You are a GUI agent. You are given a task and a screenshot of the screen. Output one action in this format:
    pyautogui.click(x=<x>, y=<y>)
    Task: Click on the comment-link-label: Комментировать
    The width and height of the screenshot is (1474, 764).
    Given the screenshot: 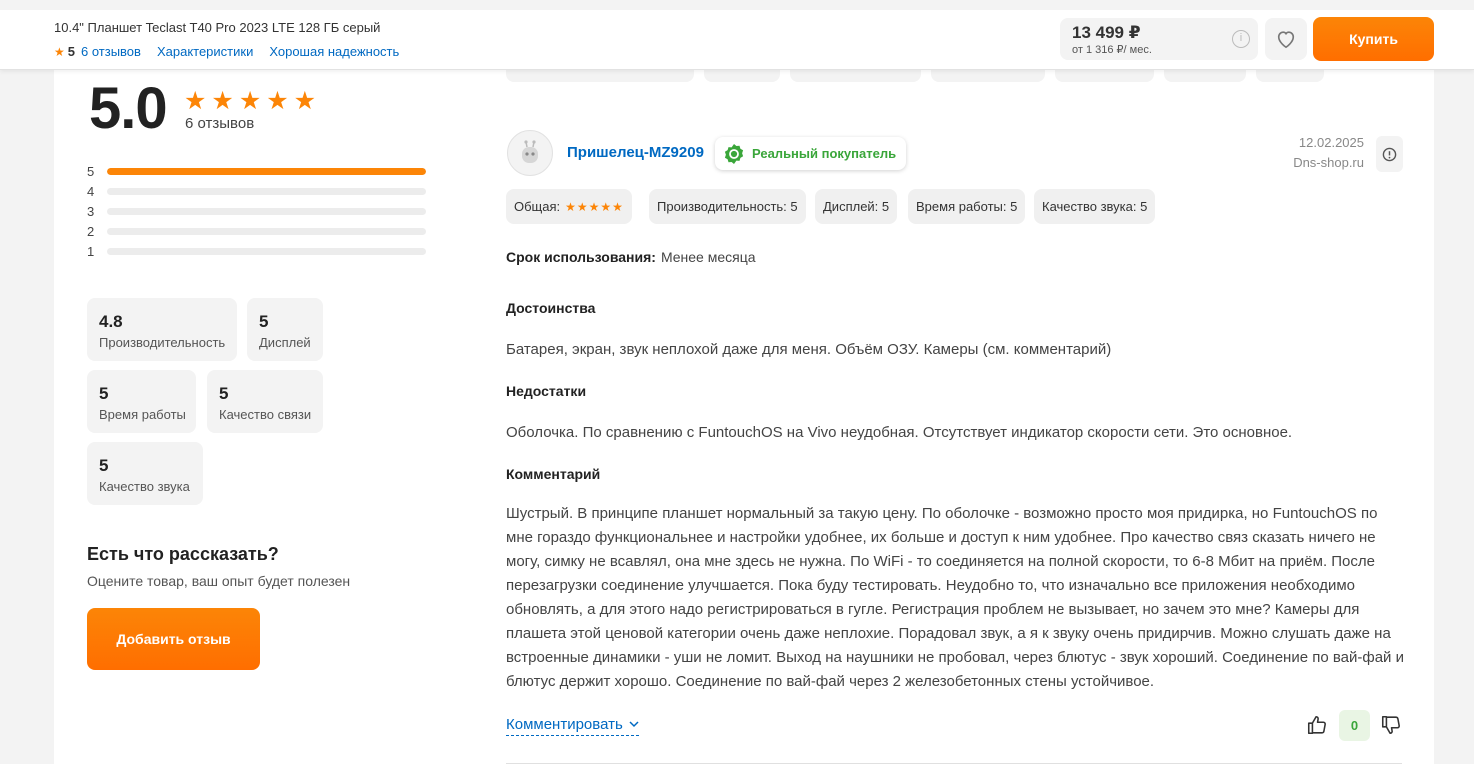 What is the action you would take?
    pyautogui.click(x=564, y=724)
    